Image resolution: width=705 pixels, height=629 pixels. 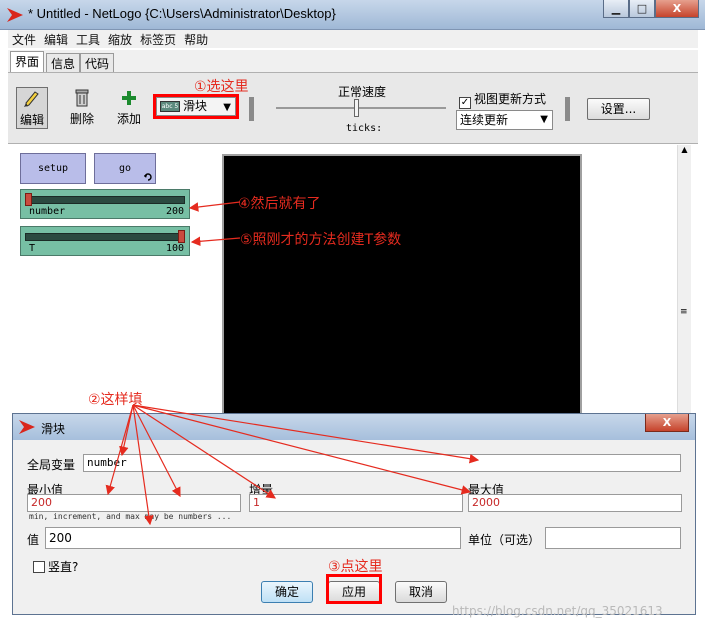 I want to click on t-slider: T 100, so click(x=105, y=241).